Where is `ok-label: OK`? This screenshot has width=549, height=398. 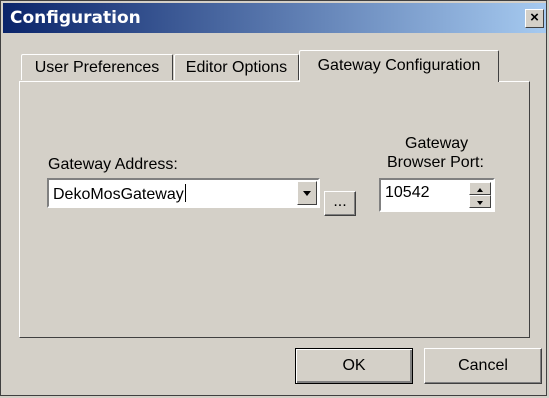 ok-label: OK is located at coordinates (354, 365).